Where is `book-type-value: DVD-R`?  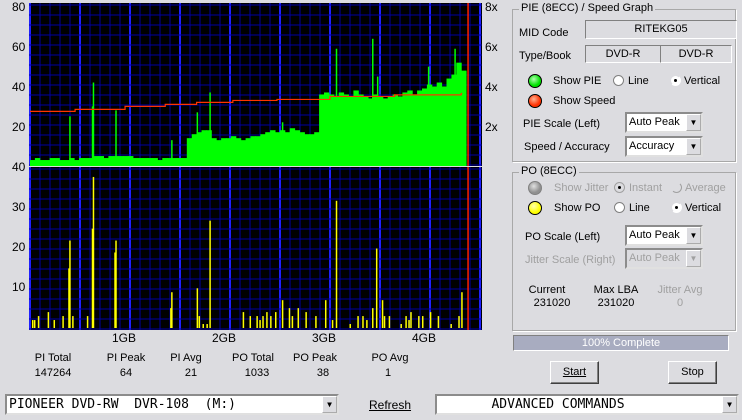
book-type-value: DVD-R is located at coordinates (696, 54).